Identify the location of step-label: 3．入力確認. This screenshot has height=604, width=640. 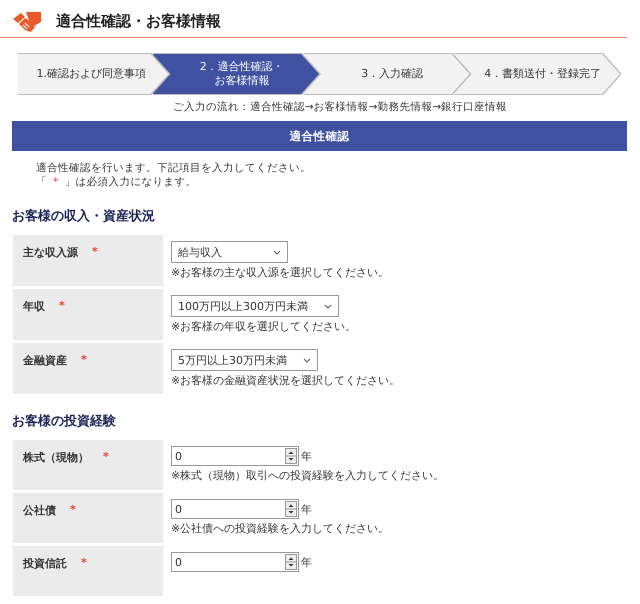
(392, 74).